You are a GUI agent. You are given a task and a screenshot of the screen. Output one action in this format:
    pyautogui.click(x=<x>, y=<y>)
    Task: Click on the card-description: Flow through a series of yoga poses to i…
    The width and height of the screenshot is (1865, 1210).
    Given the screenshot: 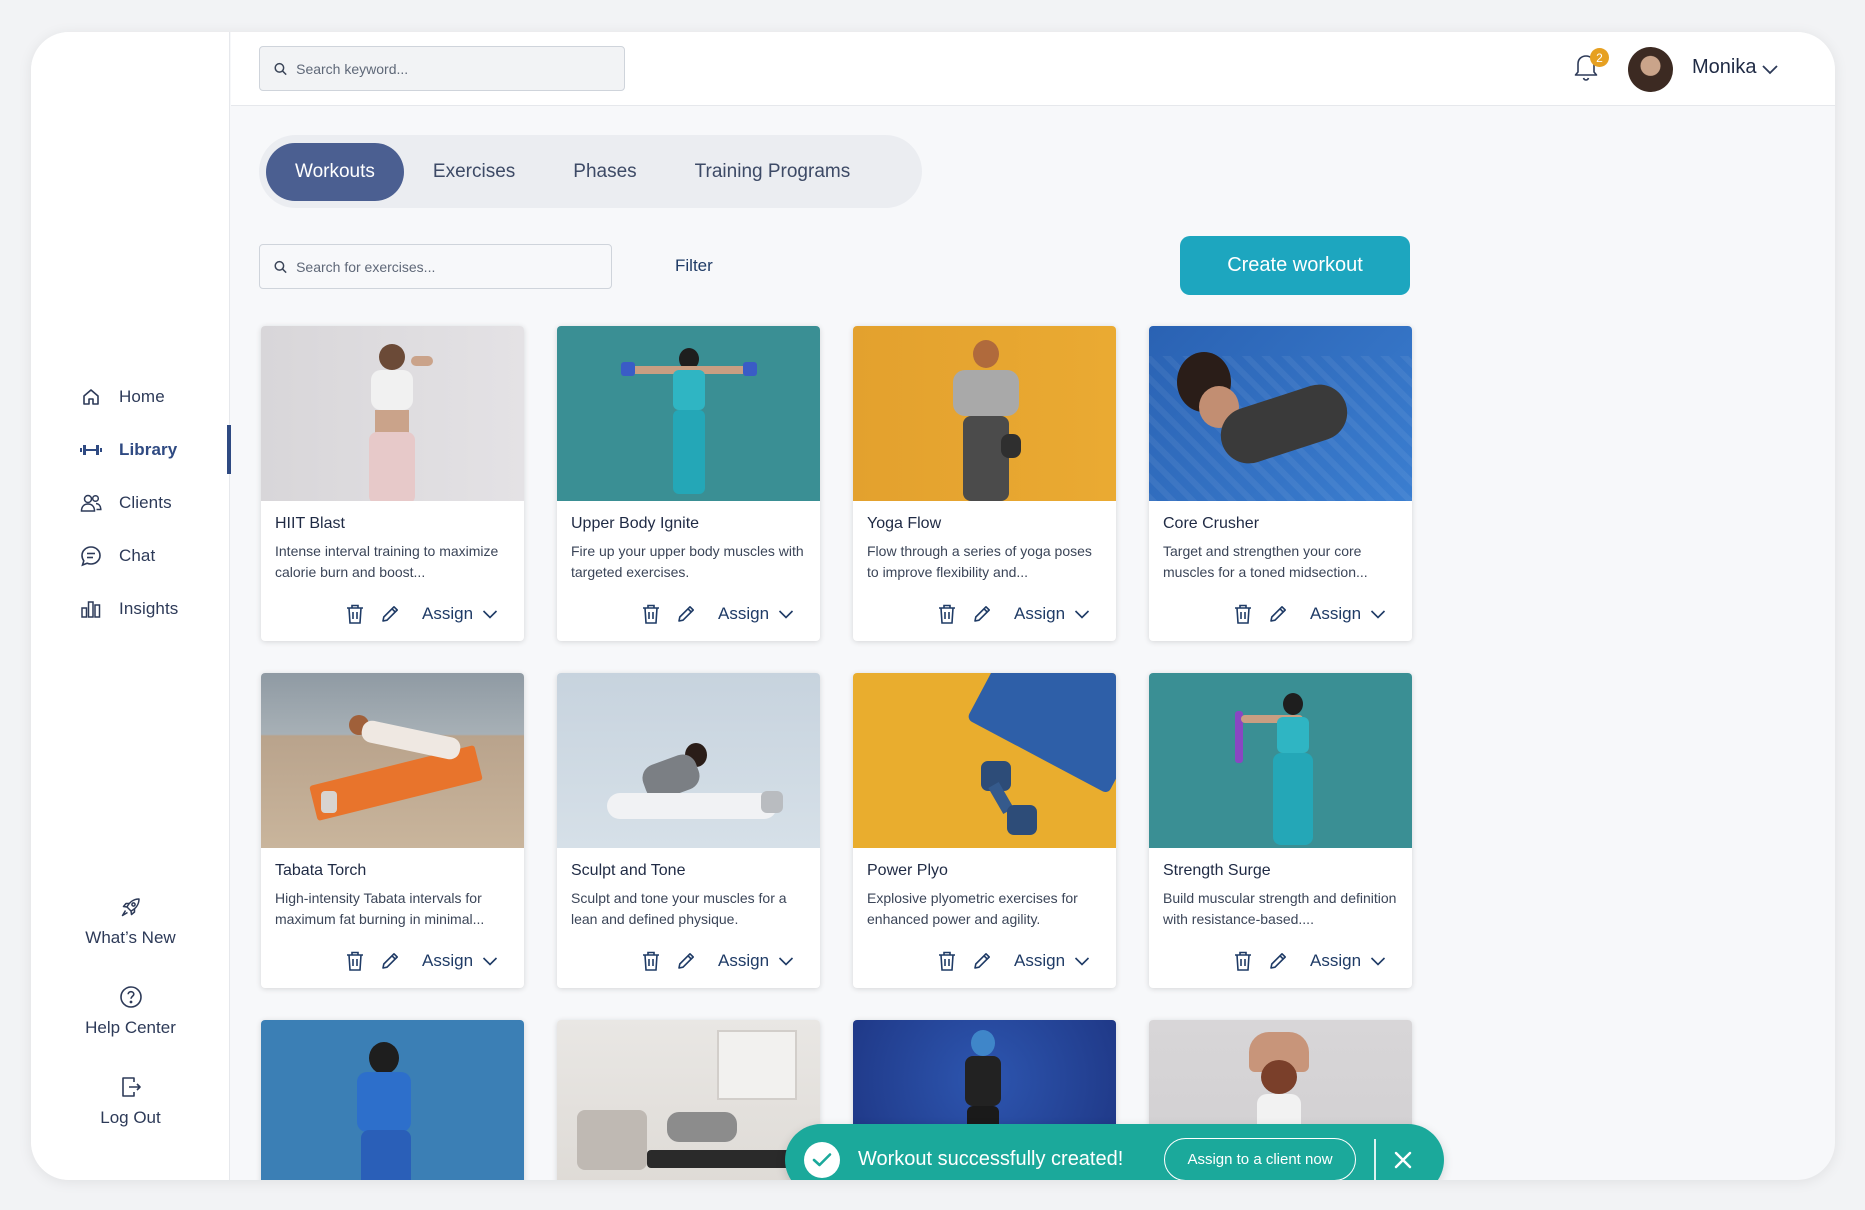 What is the action you would take?
    pyautogui.click(x=979, y=561)
    